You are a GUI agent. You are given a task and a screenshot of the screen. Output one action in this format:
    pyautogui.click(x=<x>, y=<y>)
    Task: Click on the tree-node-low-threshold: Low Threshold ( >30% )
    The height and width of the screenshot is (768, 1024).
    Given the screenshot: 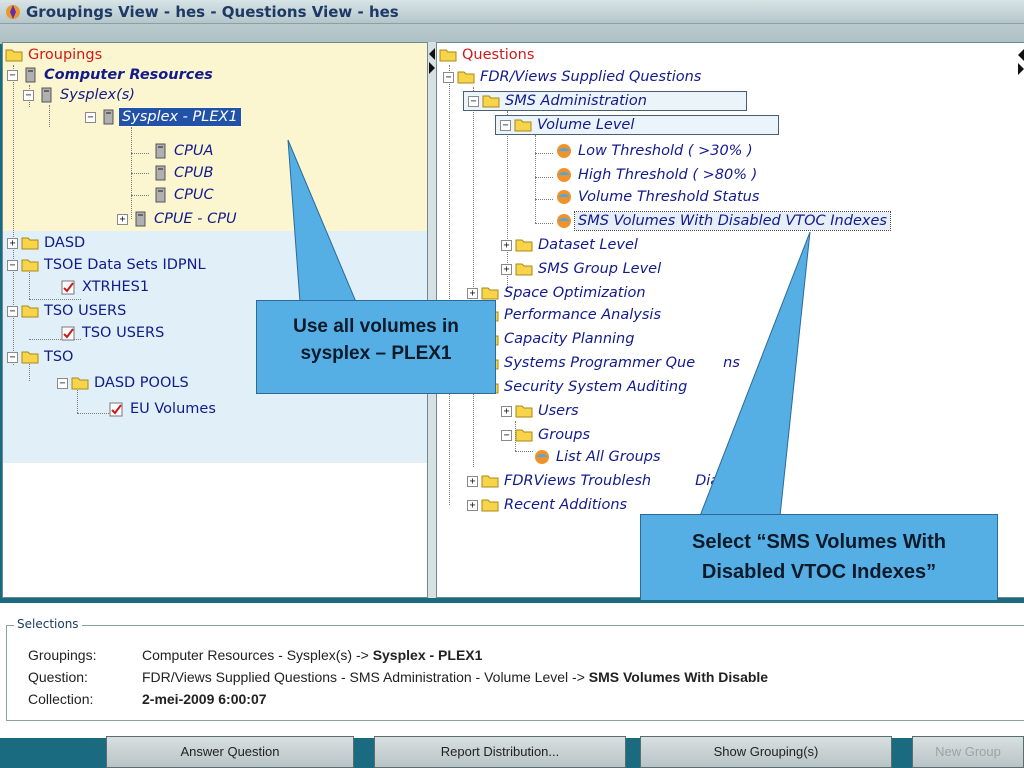 What is the action you would take?
    pyautogui.click(x=655, y=151)
    